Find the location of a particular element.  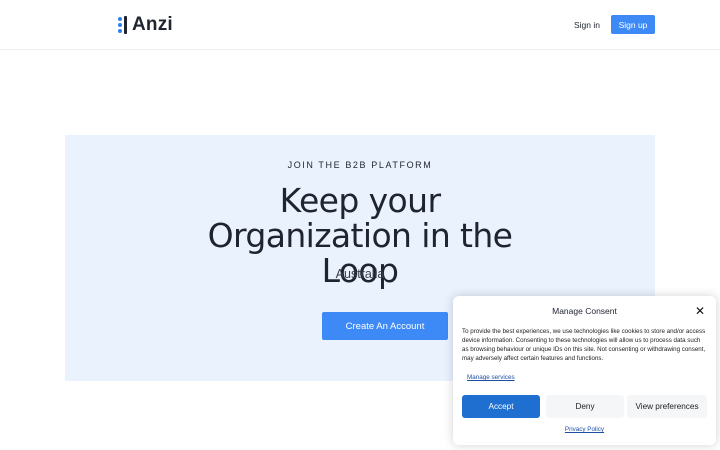

sign-up-button: Sign up is located at coordinates (633, 24).